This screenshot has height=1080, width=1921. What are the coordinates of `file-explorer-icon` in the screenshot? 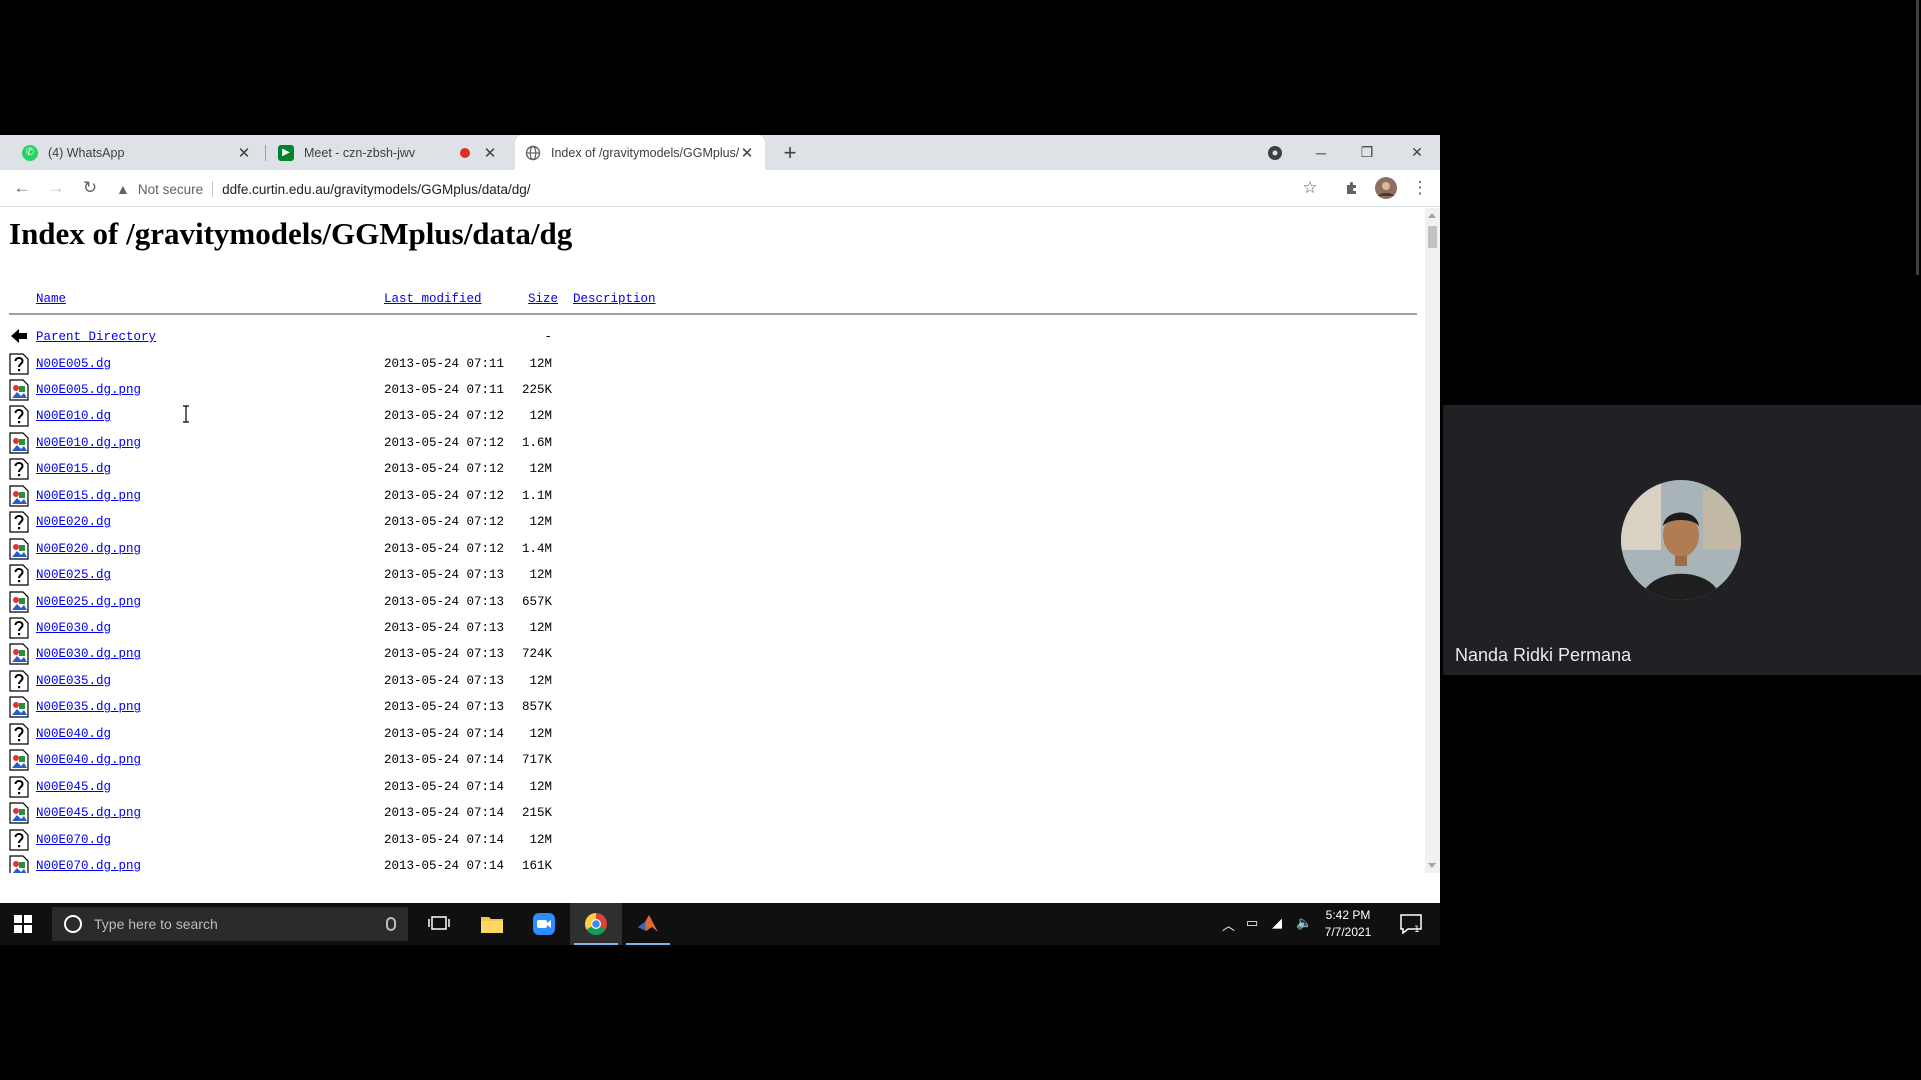 It's located at (492, 924).